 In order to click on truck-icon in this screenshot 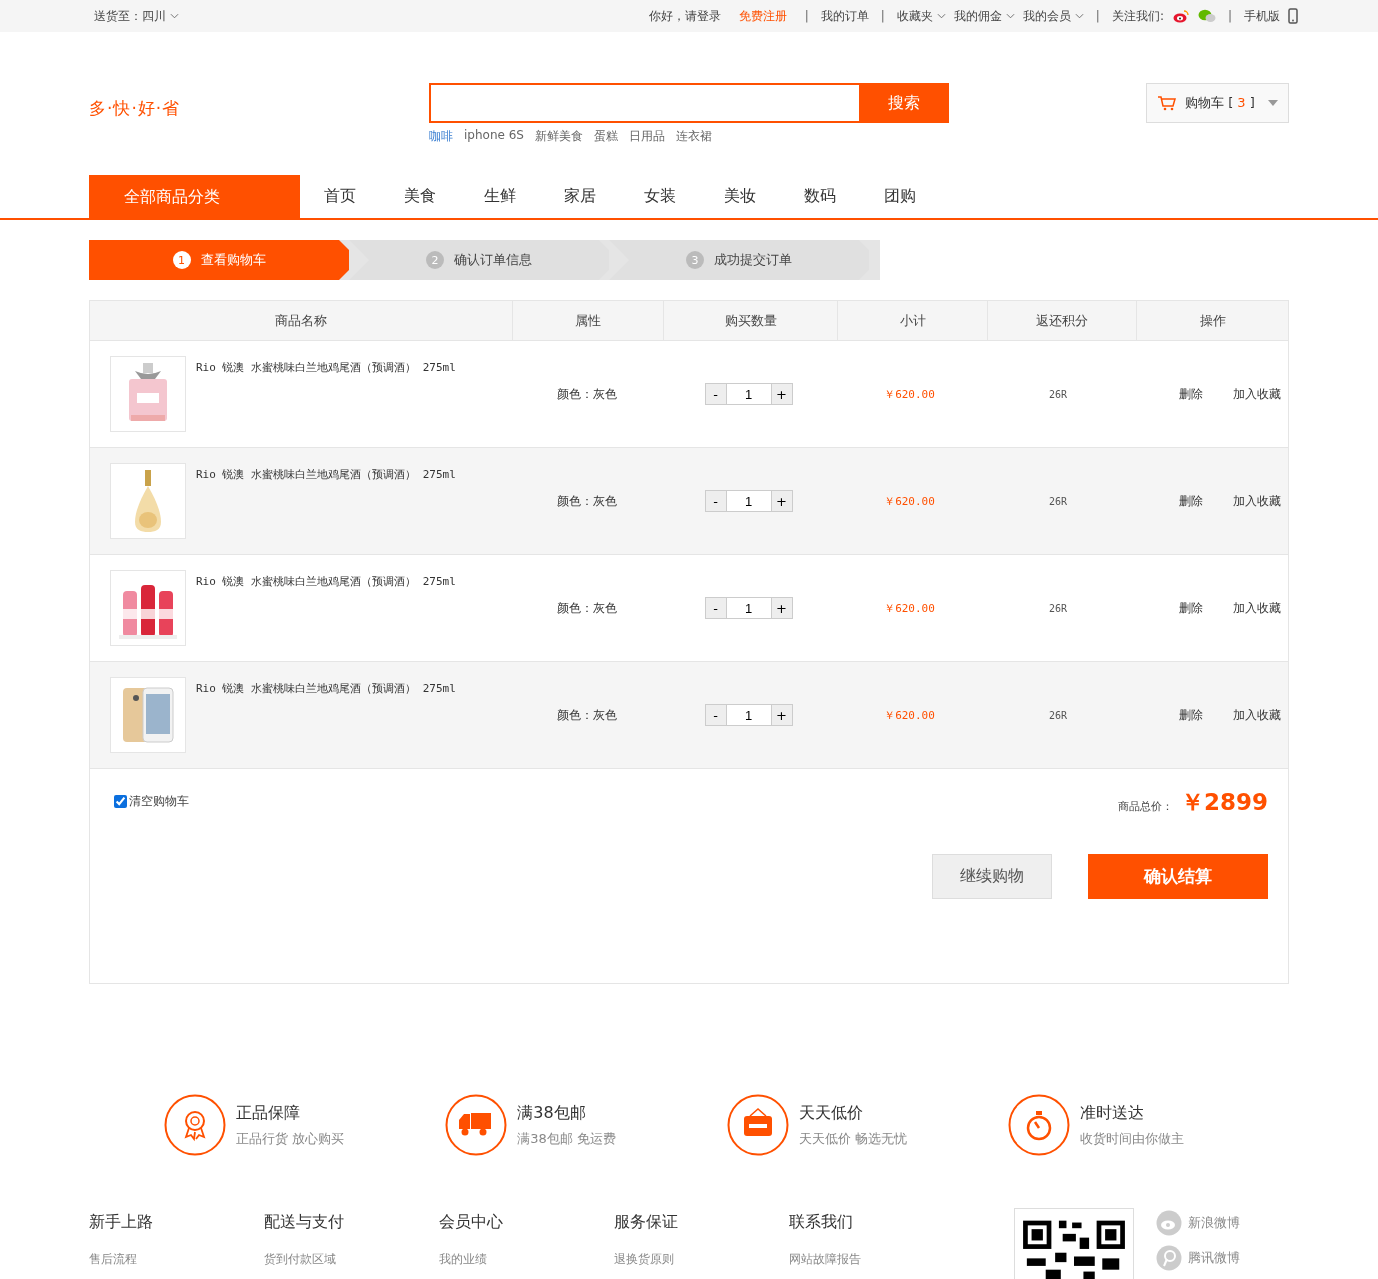, I will do `click(476, 1125)`.